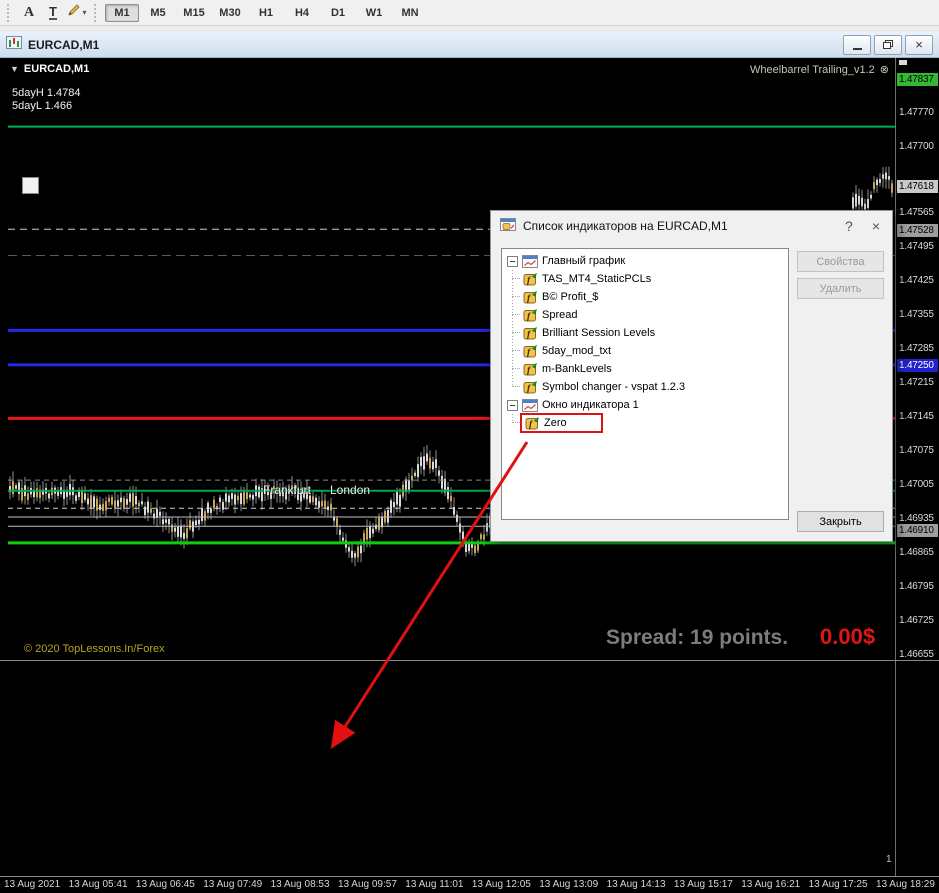 This screenshot has height=893, width=939. What do you see at coordinates (49, 69) in the screenshot?
I see `chart-symbol-label: ▼ EURCAD,M1` at bounding box center [49, 69].